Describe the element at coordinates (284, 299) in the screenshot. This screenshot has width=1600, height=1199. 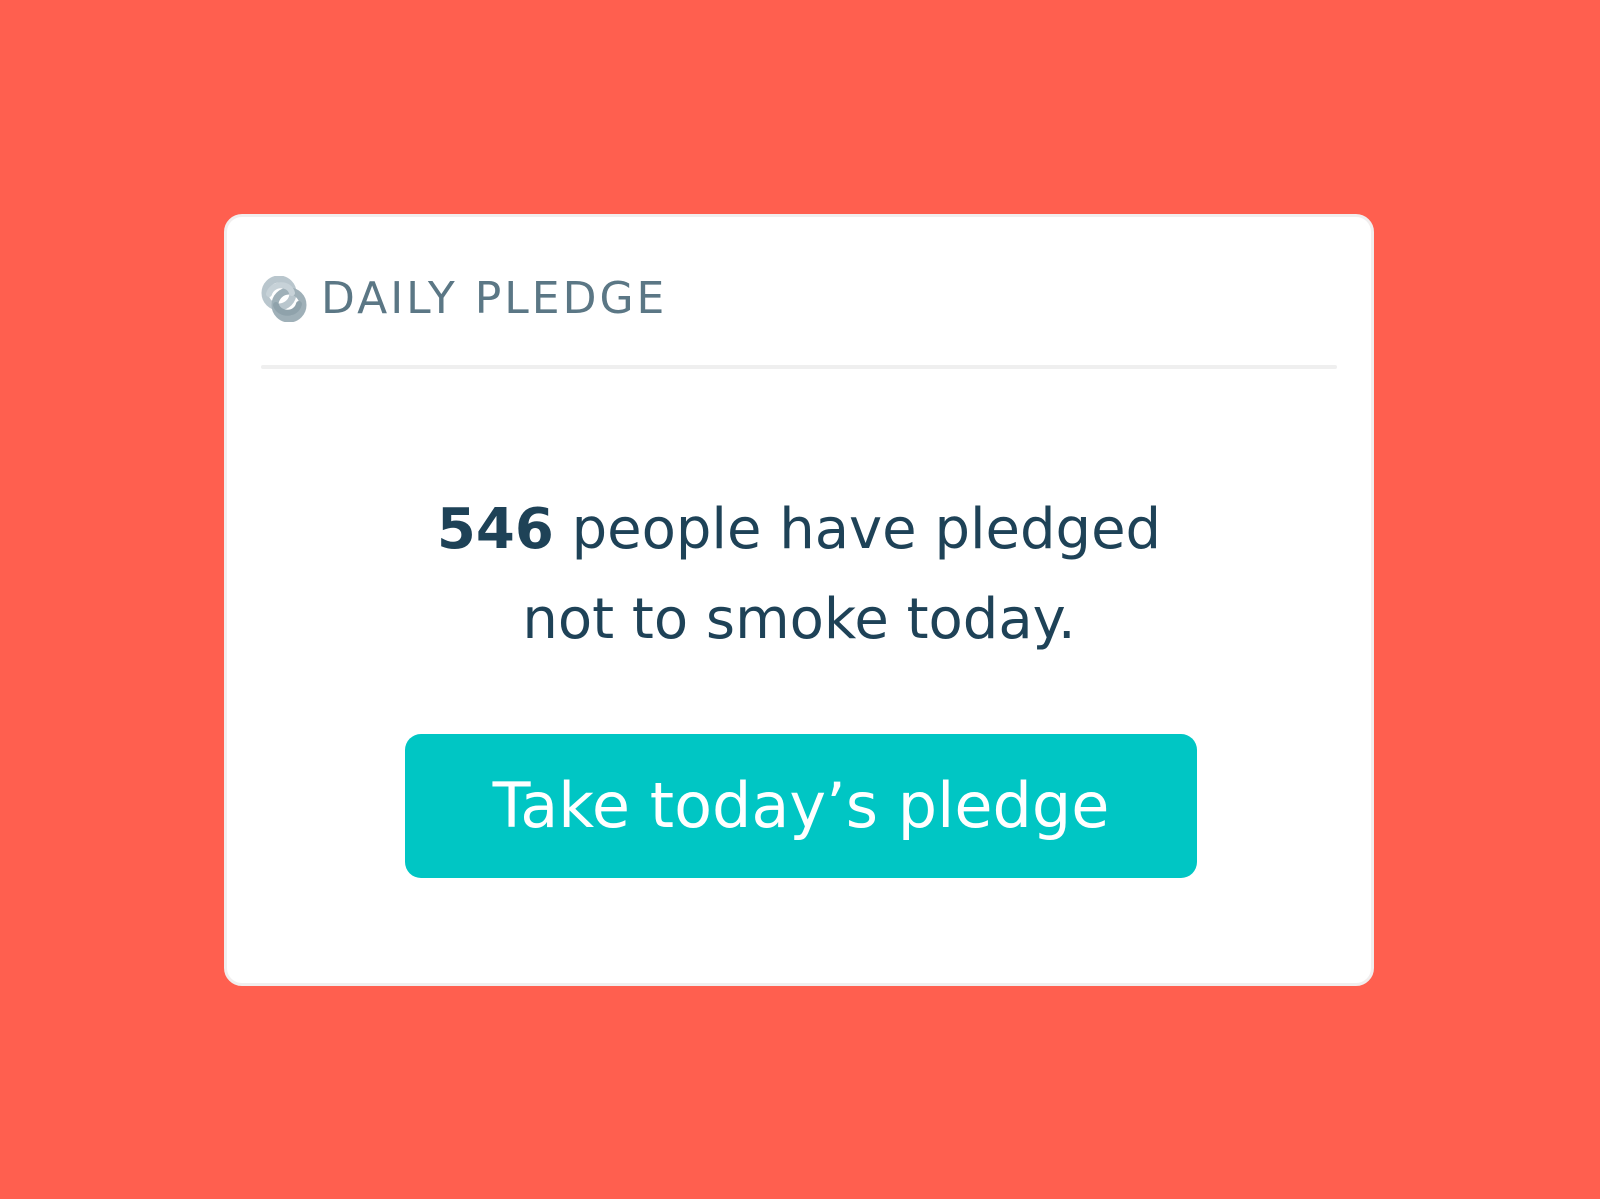
I see `daily-pledge-logo-icon` at that location.